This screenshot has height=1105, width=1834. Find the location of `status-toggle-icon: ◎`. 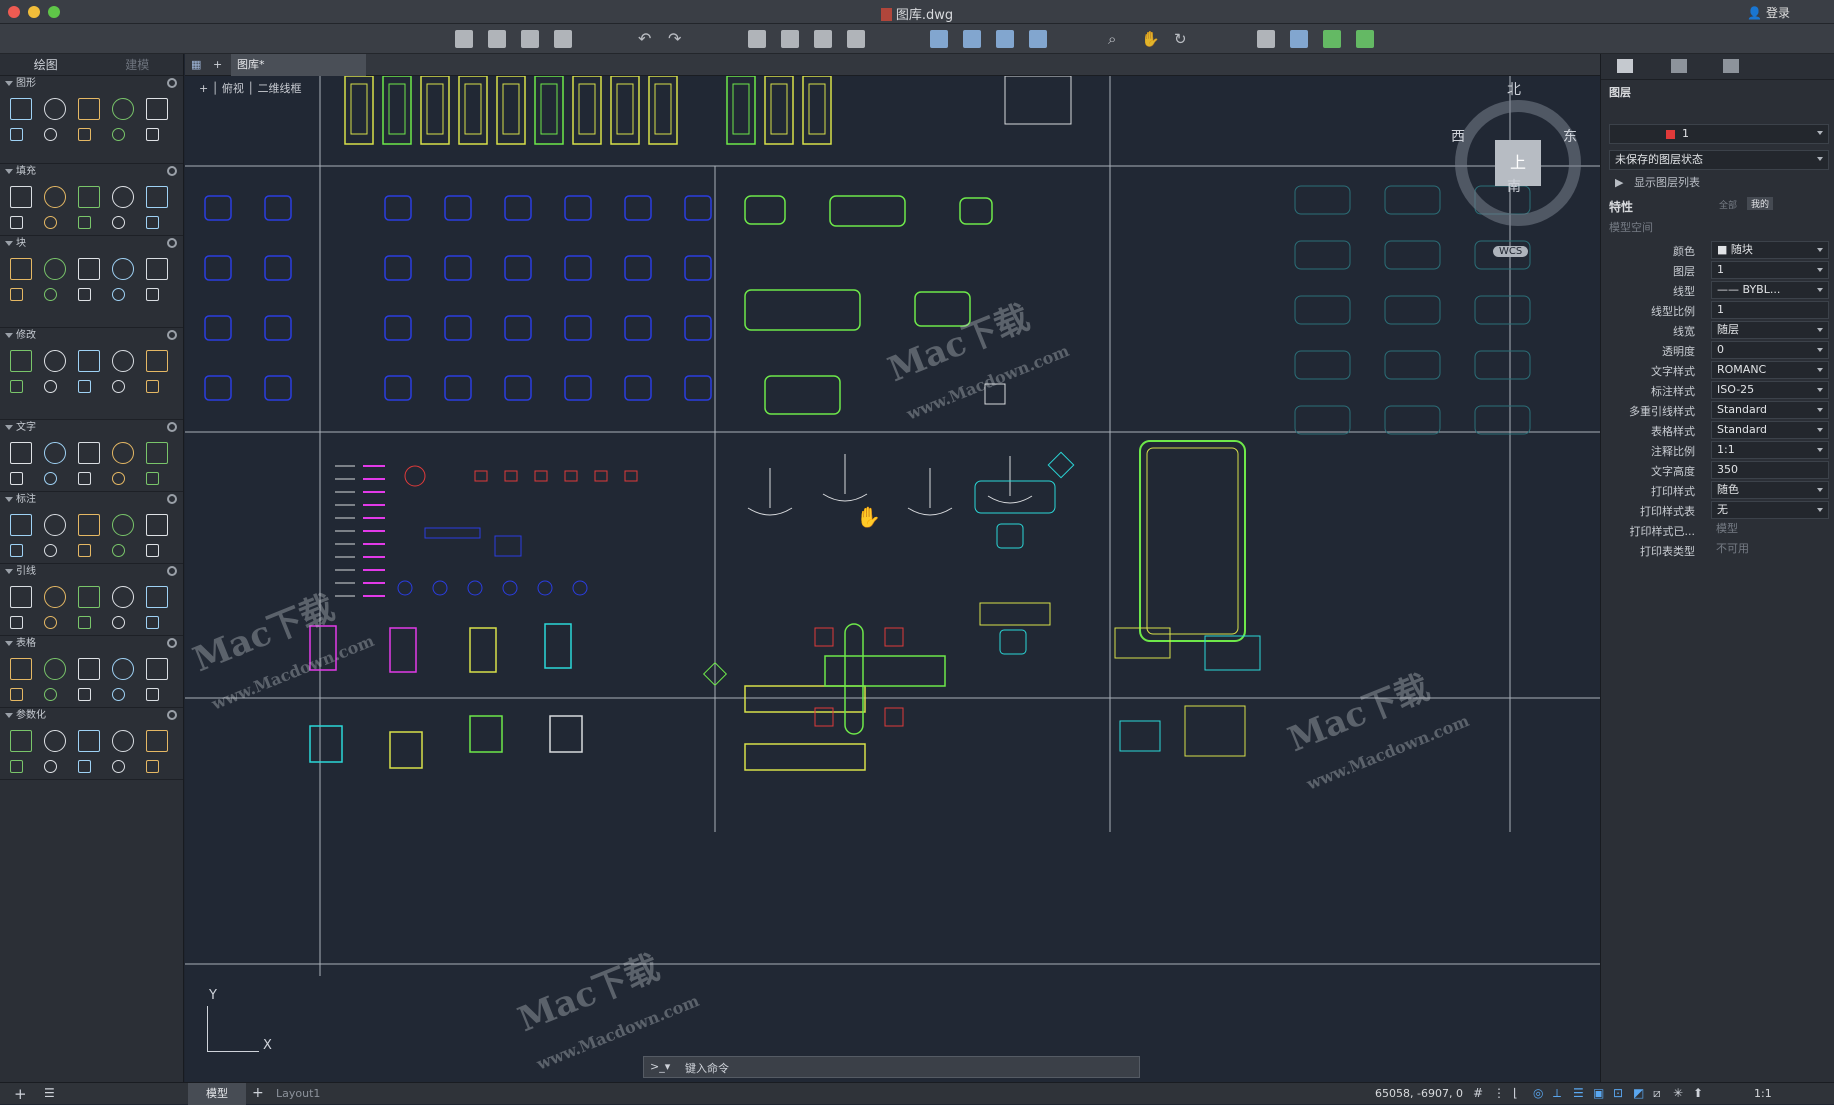

status-toggle-icon: ◎ is located at coordinates (1538, 1093).